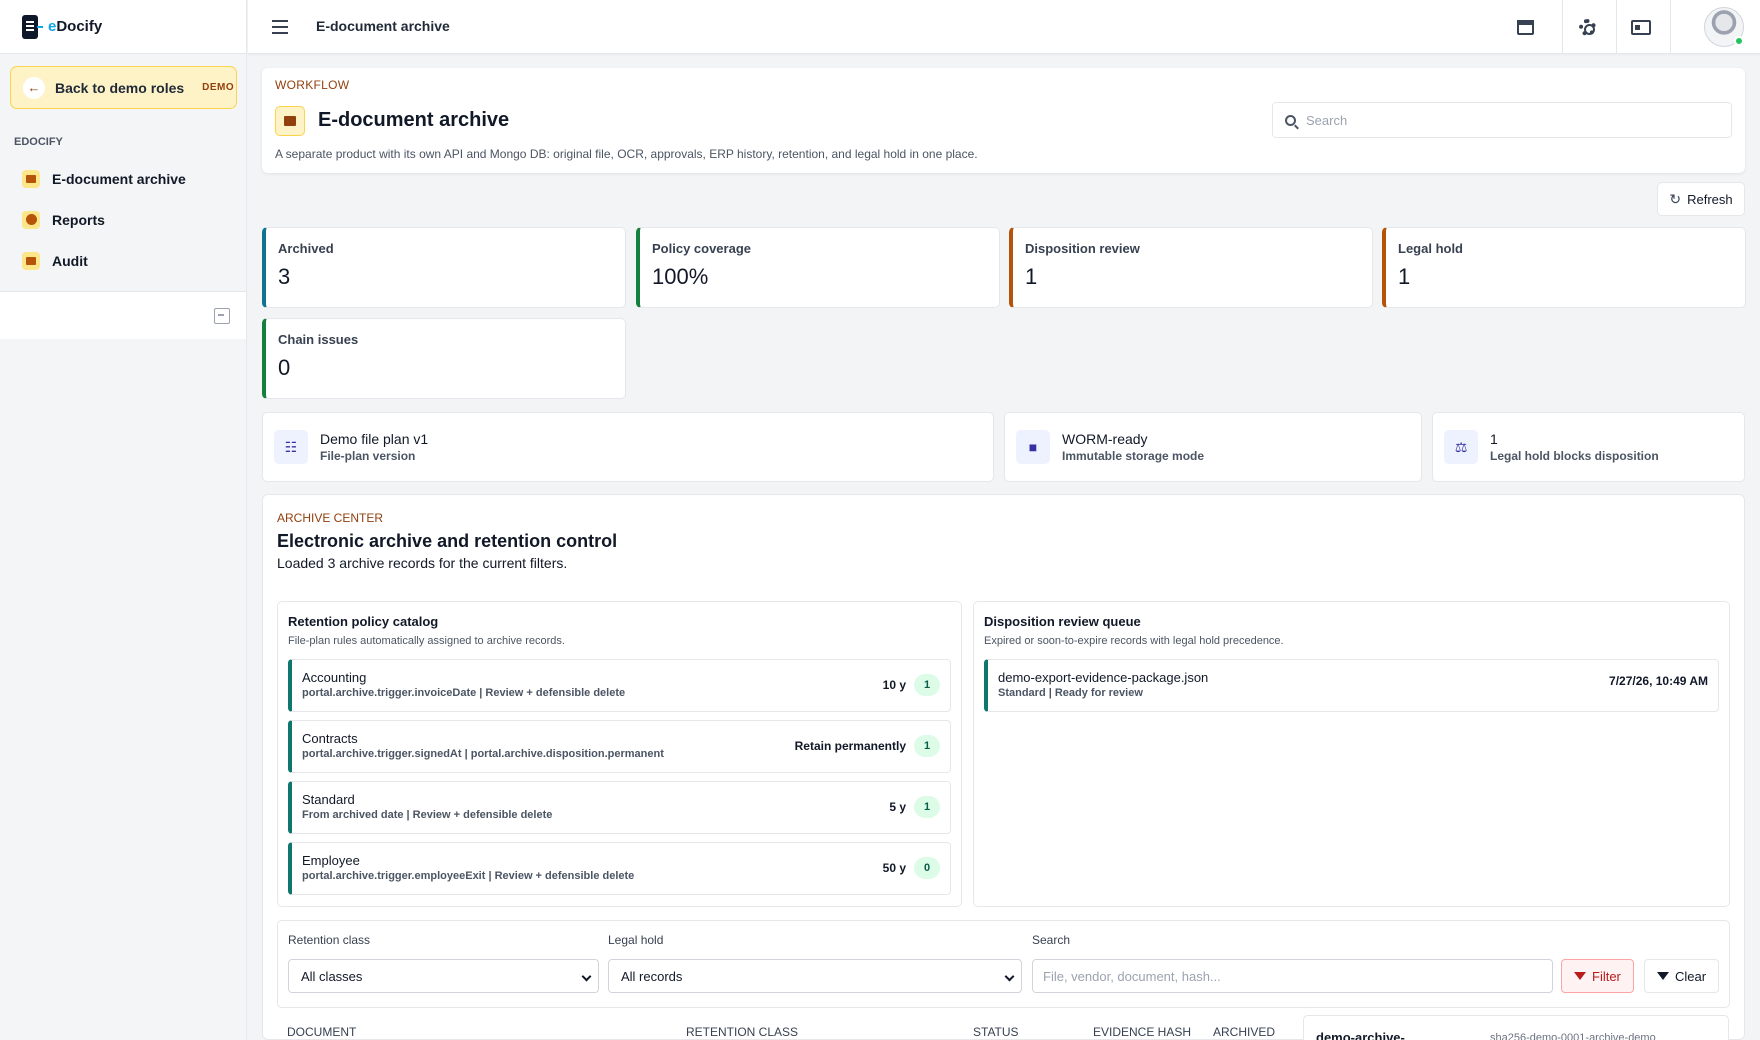 The height and width of the screenshot is (1040, 1760). Describe the element at coordinates (996, 1032) in the screenshot. I see `column-header-status: STATUS` at that location.